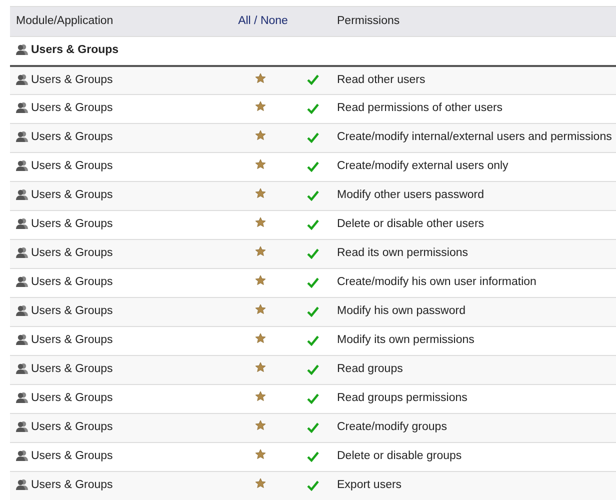 The height and width of the screenshot is (500, 616). Describe the element at coordinates (402, 398) in the screenshot. I see `permission-label: Read groups permissions` at that location.